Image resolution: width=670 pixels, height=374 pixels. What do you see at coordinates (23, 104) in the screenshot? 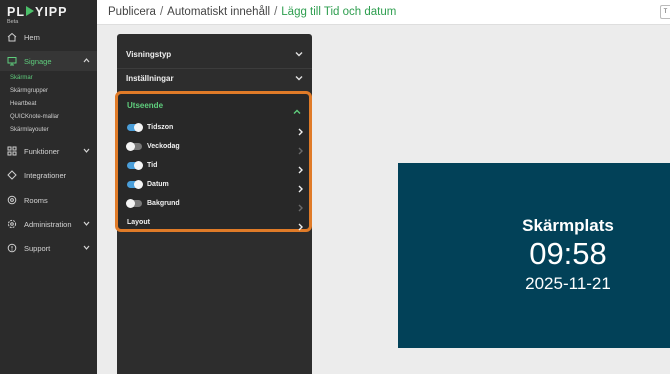
I see `subnav-heartbeat: Heartbeat` at bounding box center [23, 104].